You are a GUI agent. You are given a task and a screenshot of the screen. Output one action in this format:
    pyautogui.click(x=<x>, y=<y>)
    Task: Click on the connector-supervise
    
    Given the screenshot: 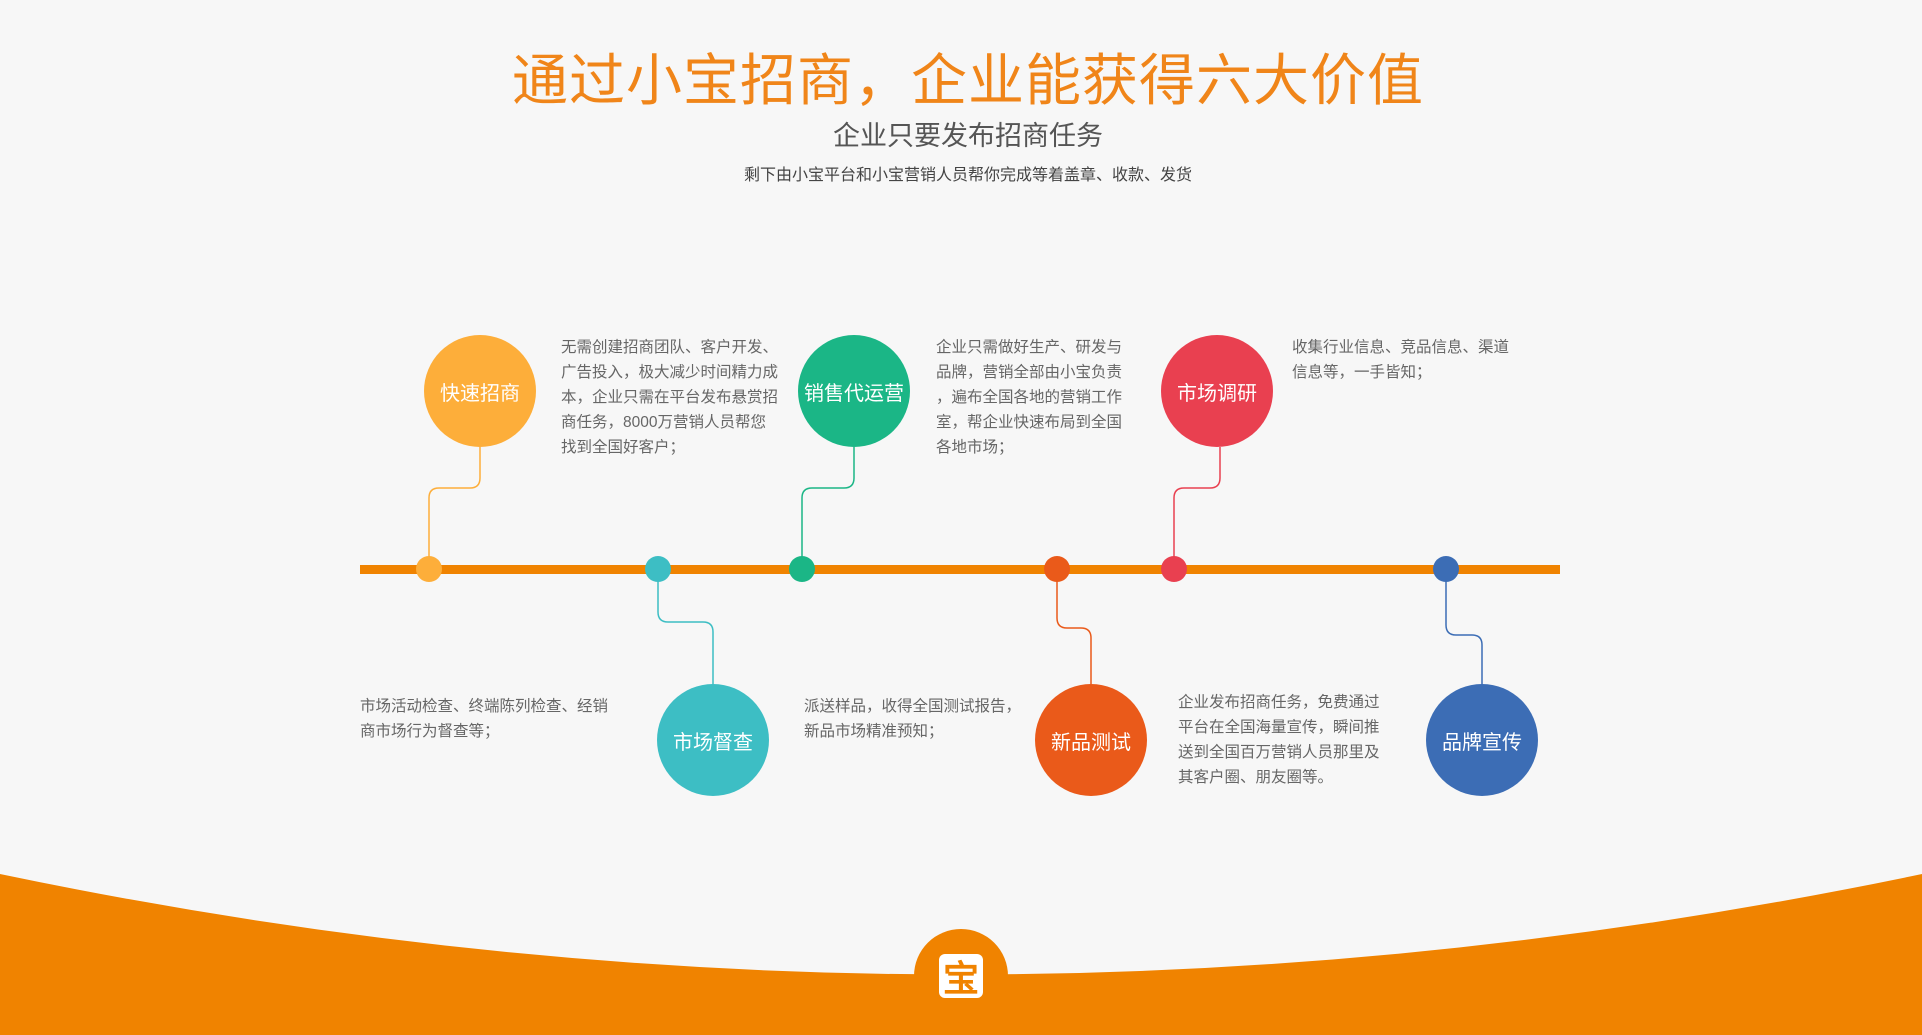 What is the action you would take?
    pyautogui.click(x=685, y=626)
    